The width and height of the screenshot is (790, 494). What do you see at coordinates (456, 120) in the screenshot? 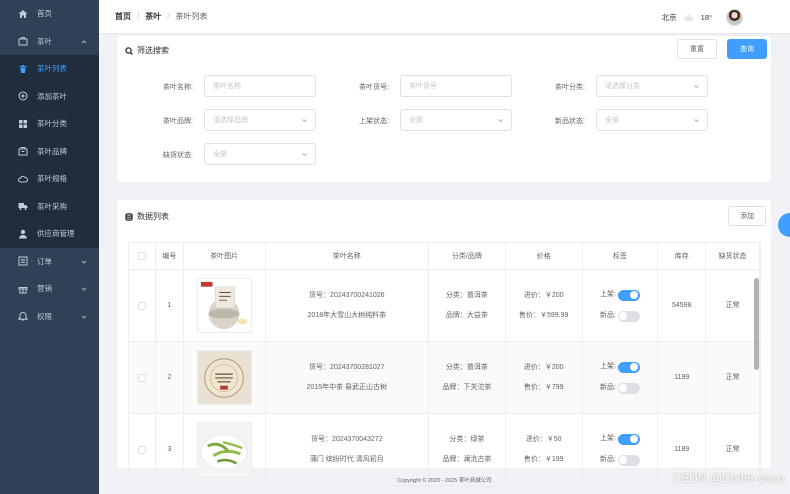
I see `onsale-select: 全部` at bounding box center [456, 120].